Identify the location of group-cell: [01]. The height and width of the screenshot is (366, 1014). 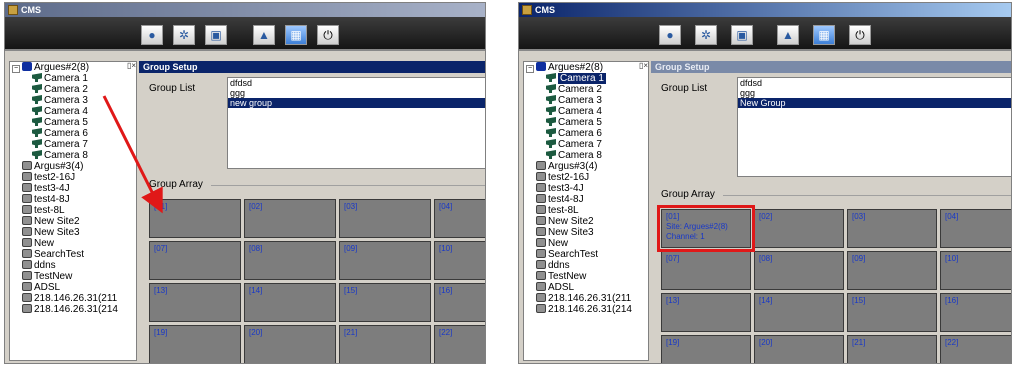
(195, 218).